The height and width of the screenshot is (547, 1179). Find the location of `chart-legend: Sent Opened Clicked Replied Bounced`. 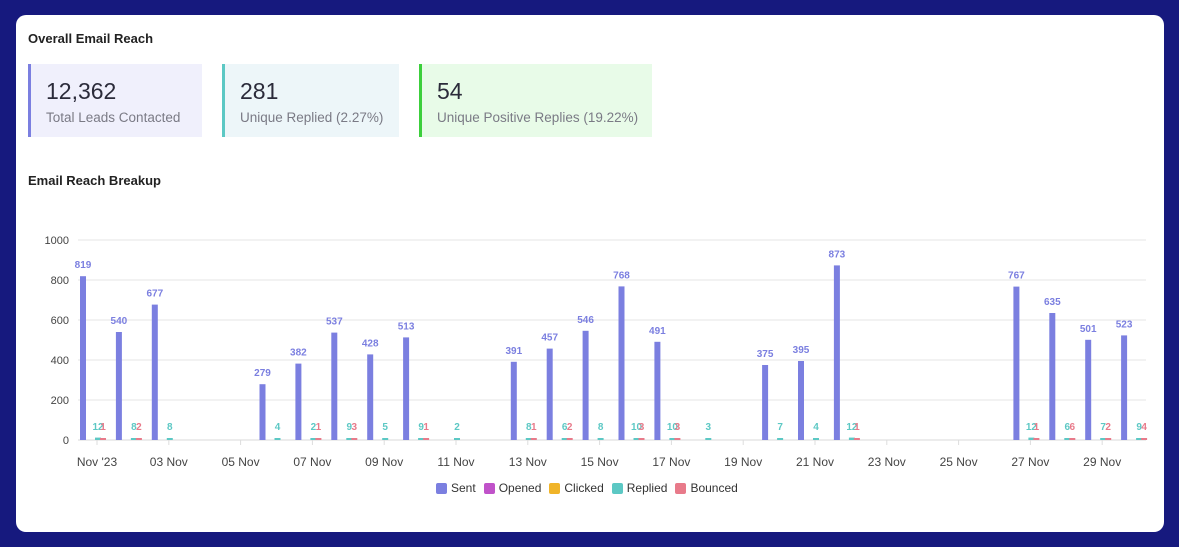

chart-legend: Sent Opened Clicked Replied Bounced is located at coordinates (587, 488).